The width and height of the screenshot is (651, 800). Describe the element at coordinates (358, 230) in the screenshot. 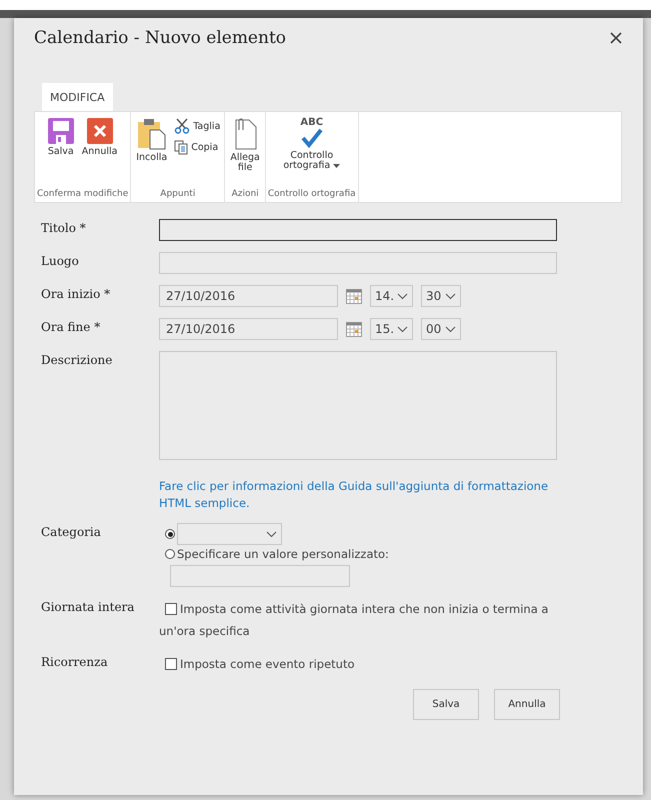

I see `text-field` at that location.